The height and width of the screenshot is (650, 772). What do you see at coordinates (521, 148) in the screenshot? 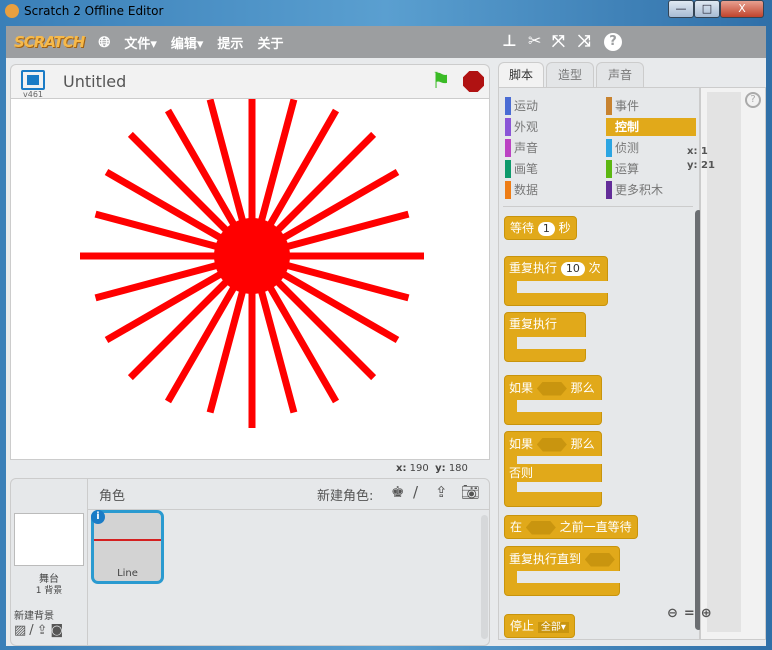
I see `category-4: 声音` at bounding box center [521, 148].